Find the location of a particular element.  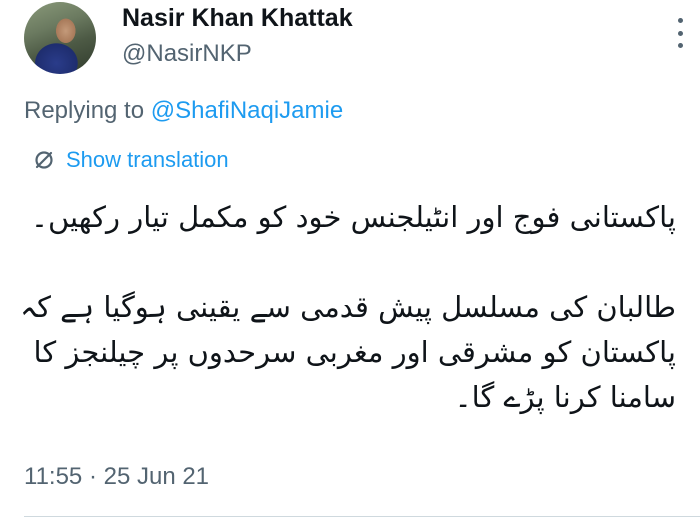

replying-to: Replying to @ShafiNaqiJamie is located at coordinates (183, 111).